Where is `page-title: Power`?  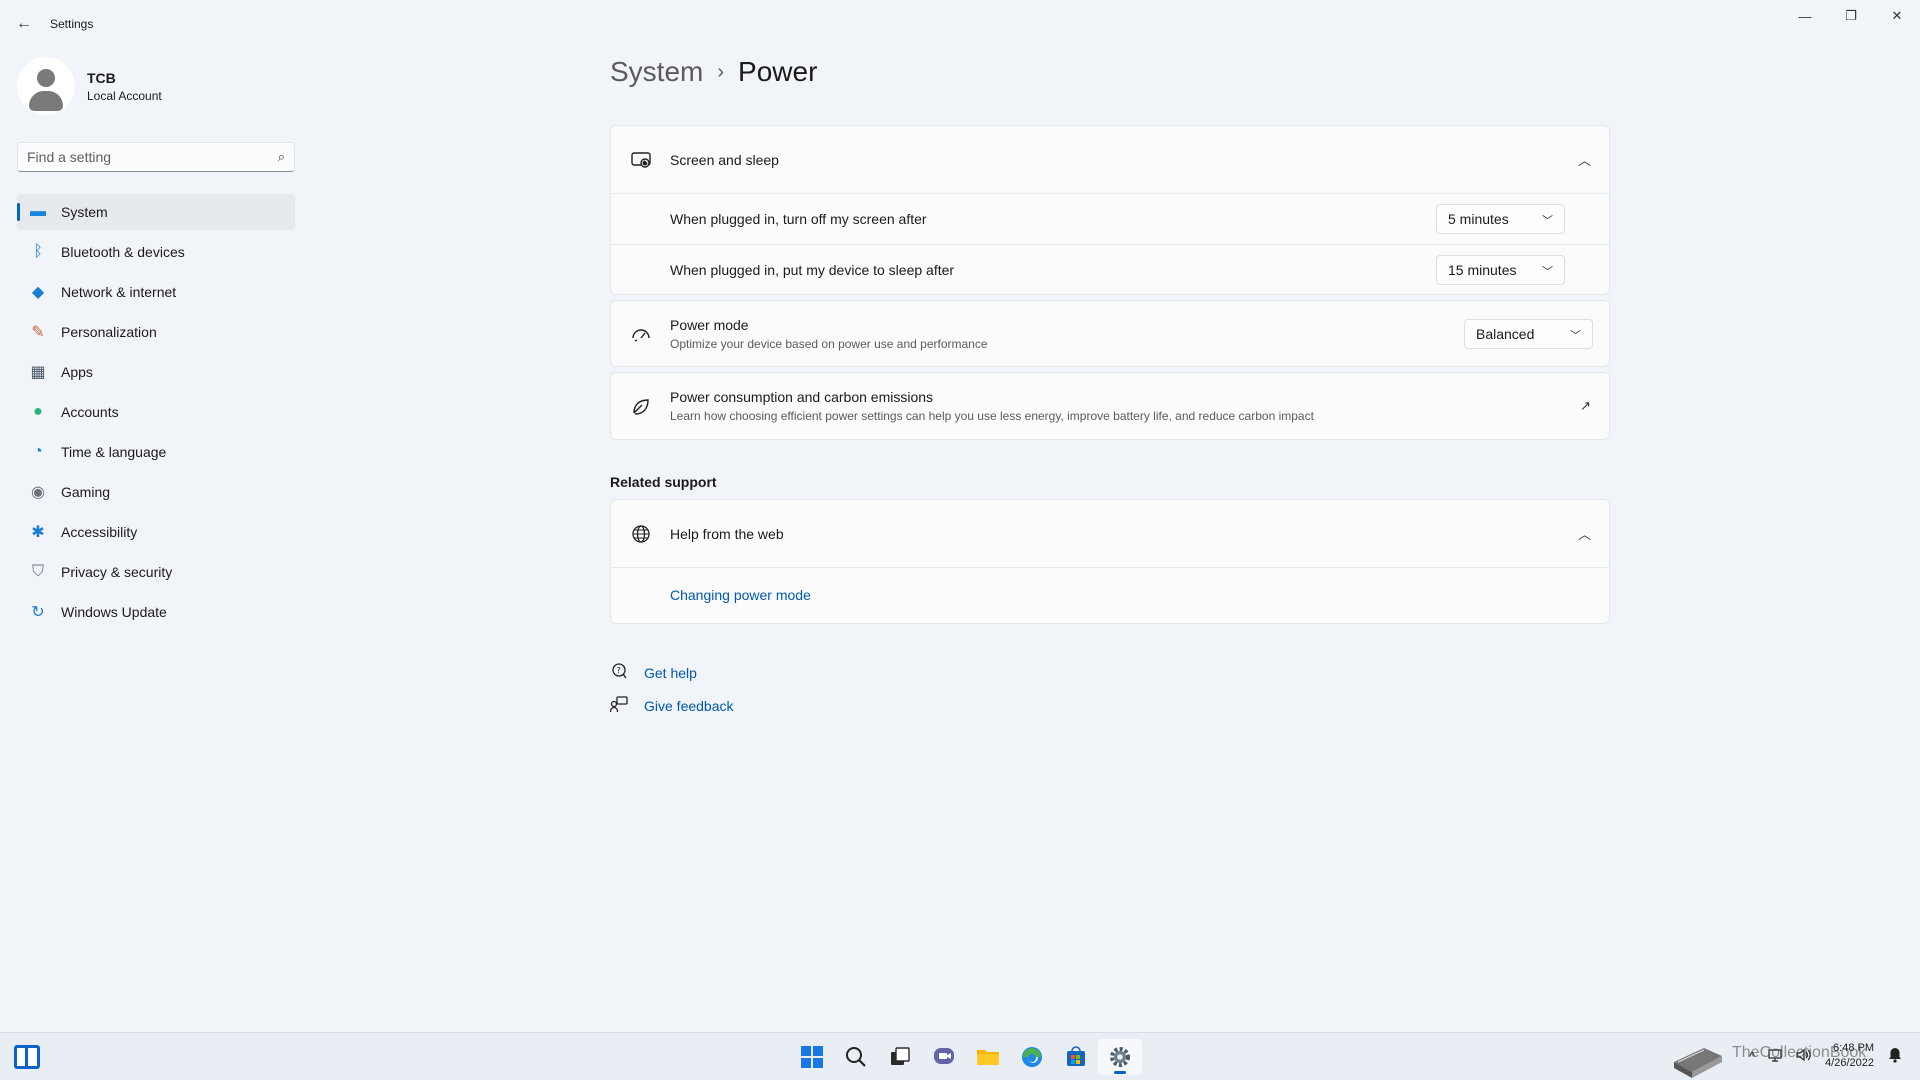 page-title: Power is located at coordinates (778, 71).